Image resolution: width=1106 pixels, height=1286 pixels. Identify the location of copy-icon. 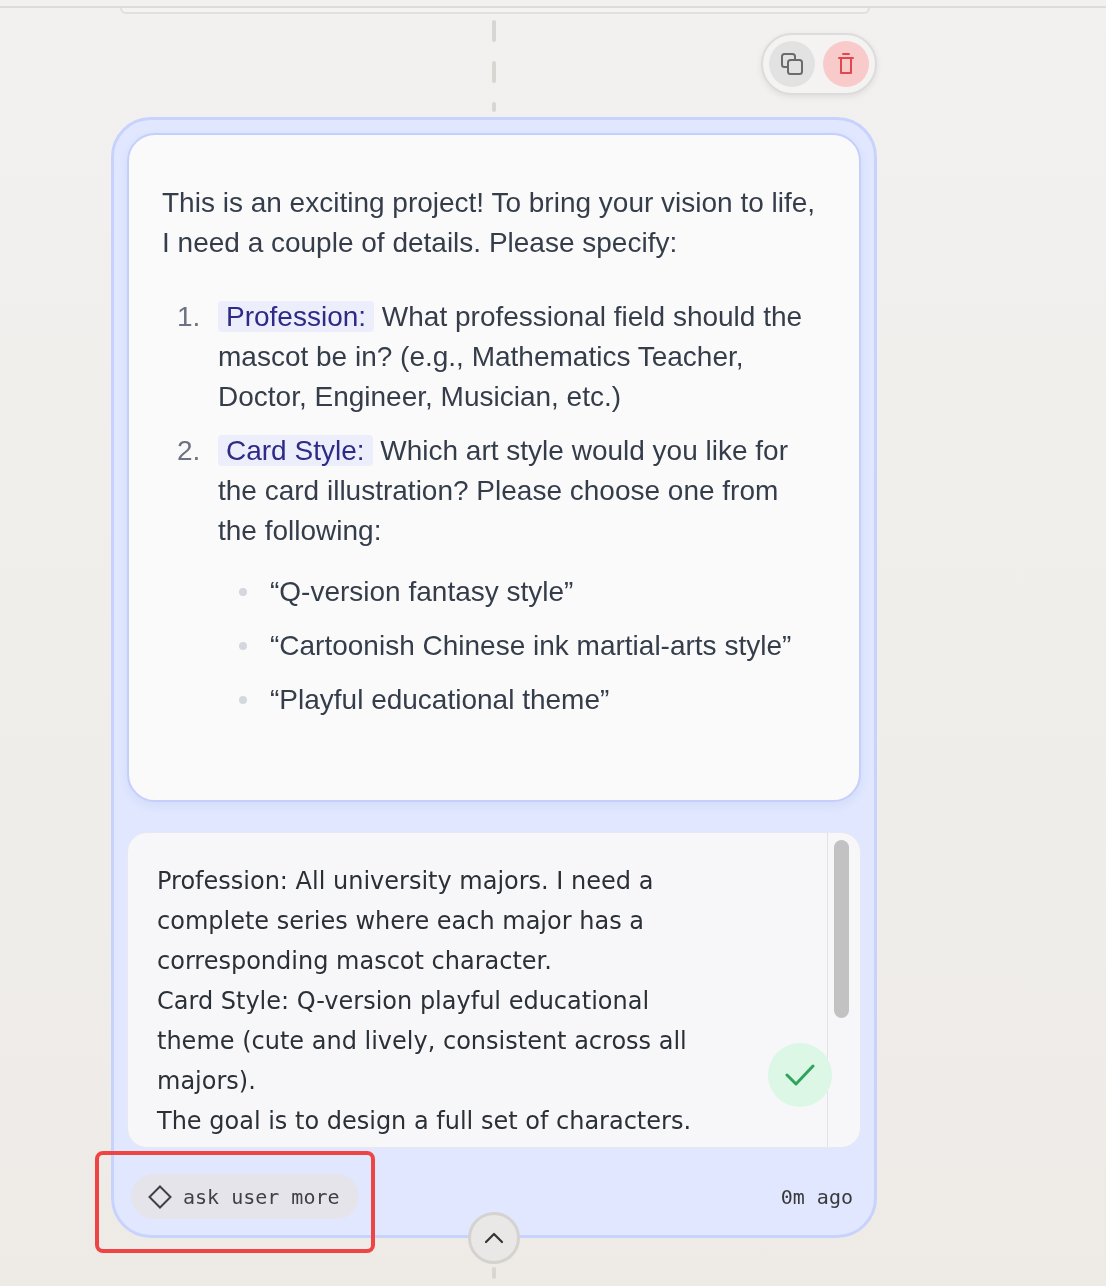
(792, 64).